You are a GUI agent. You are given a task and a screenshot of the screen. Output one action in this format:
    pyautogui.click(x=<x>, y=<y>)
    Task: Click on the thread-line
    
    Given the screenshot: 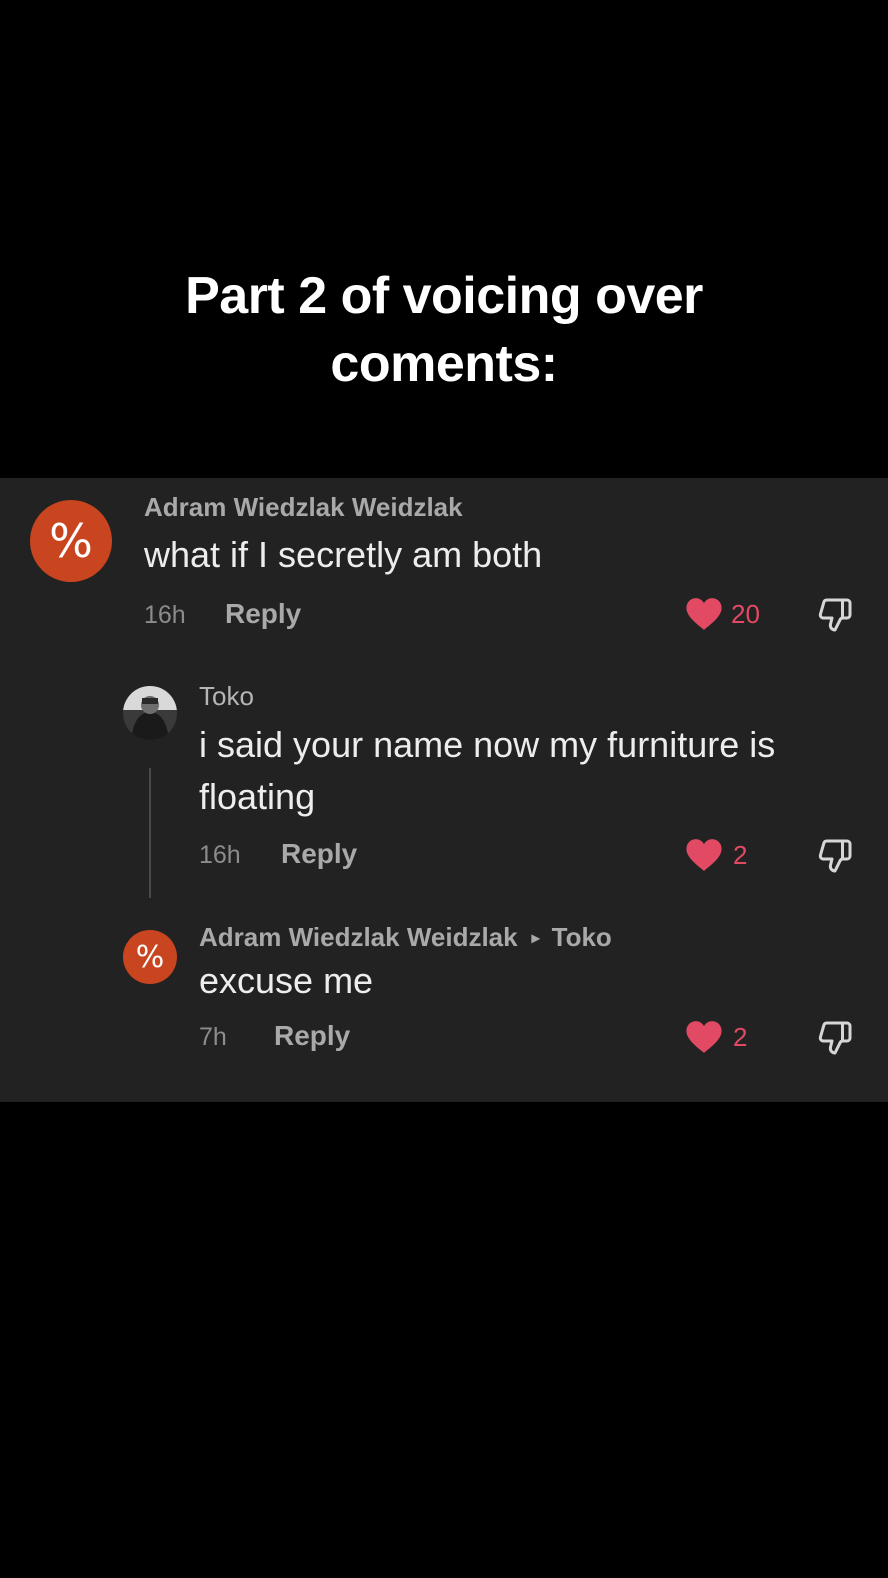 What is the action you would take?
    pyautogui.click(x=150, y=833)
    